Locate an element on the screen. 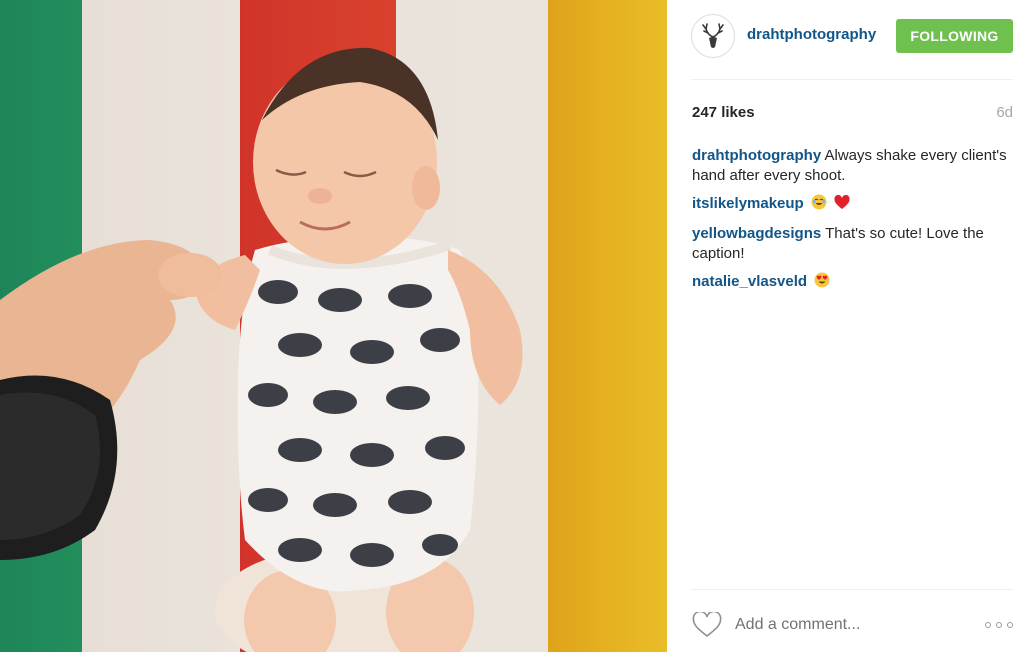 The height and width of the screenshot is (652, 1024). deer-antlers-logo is located at coordinates (713, 36).